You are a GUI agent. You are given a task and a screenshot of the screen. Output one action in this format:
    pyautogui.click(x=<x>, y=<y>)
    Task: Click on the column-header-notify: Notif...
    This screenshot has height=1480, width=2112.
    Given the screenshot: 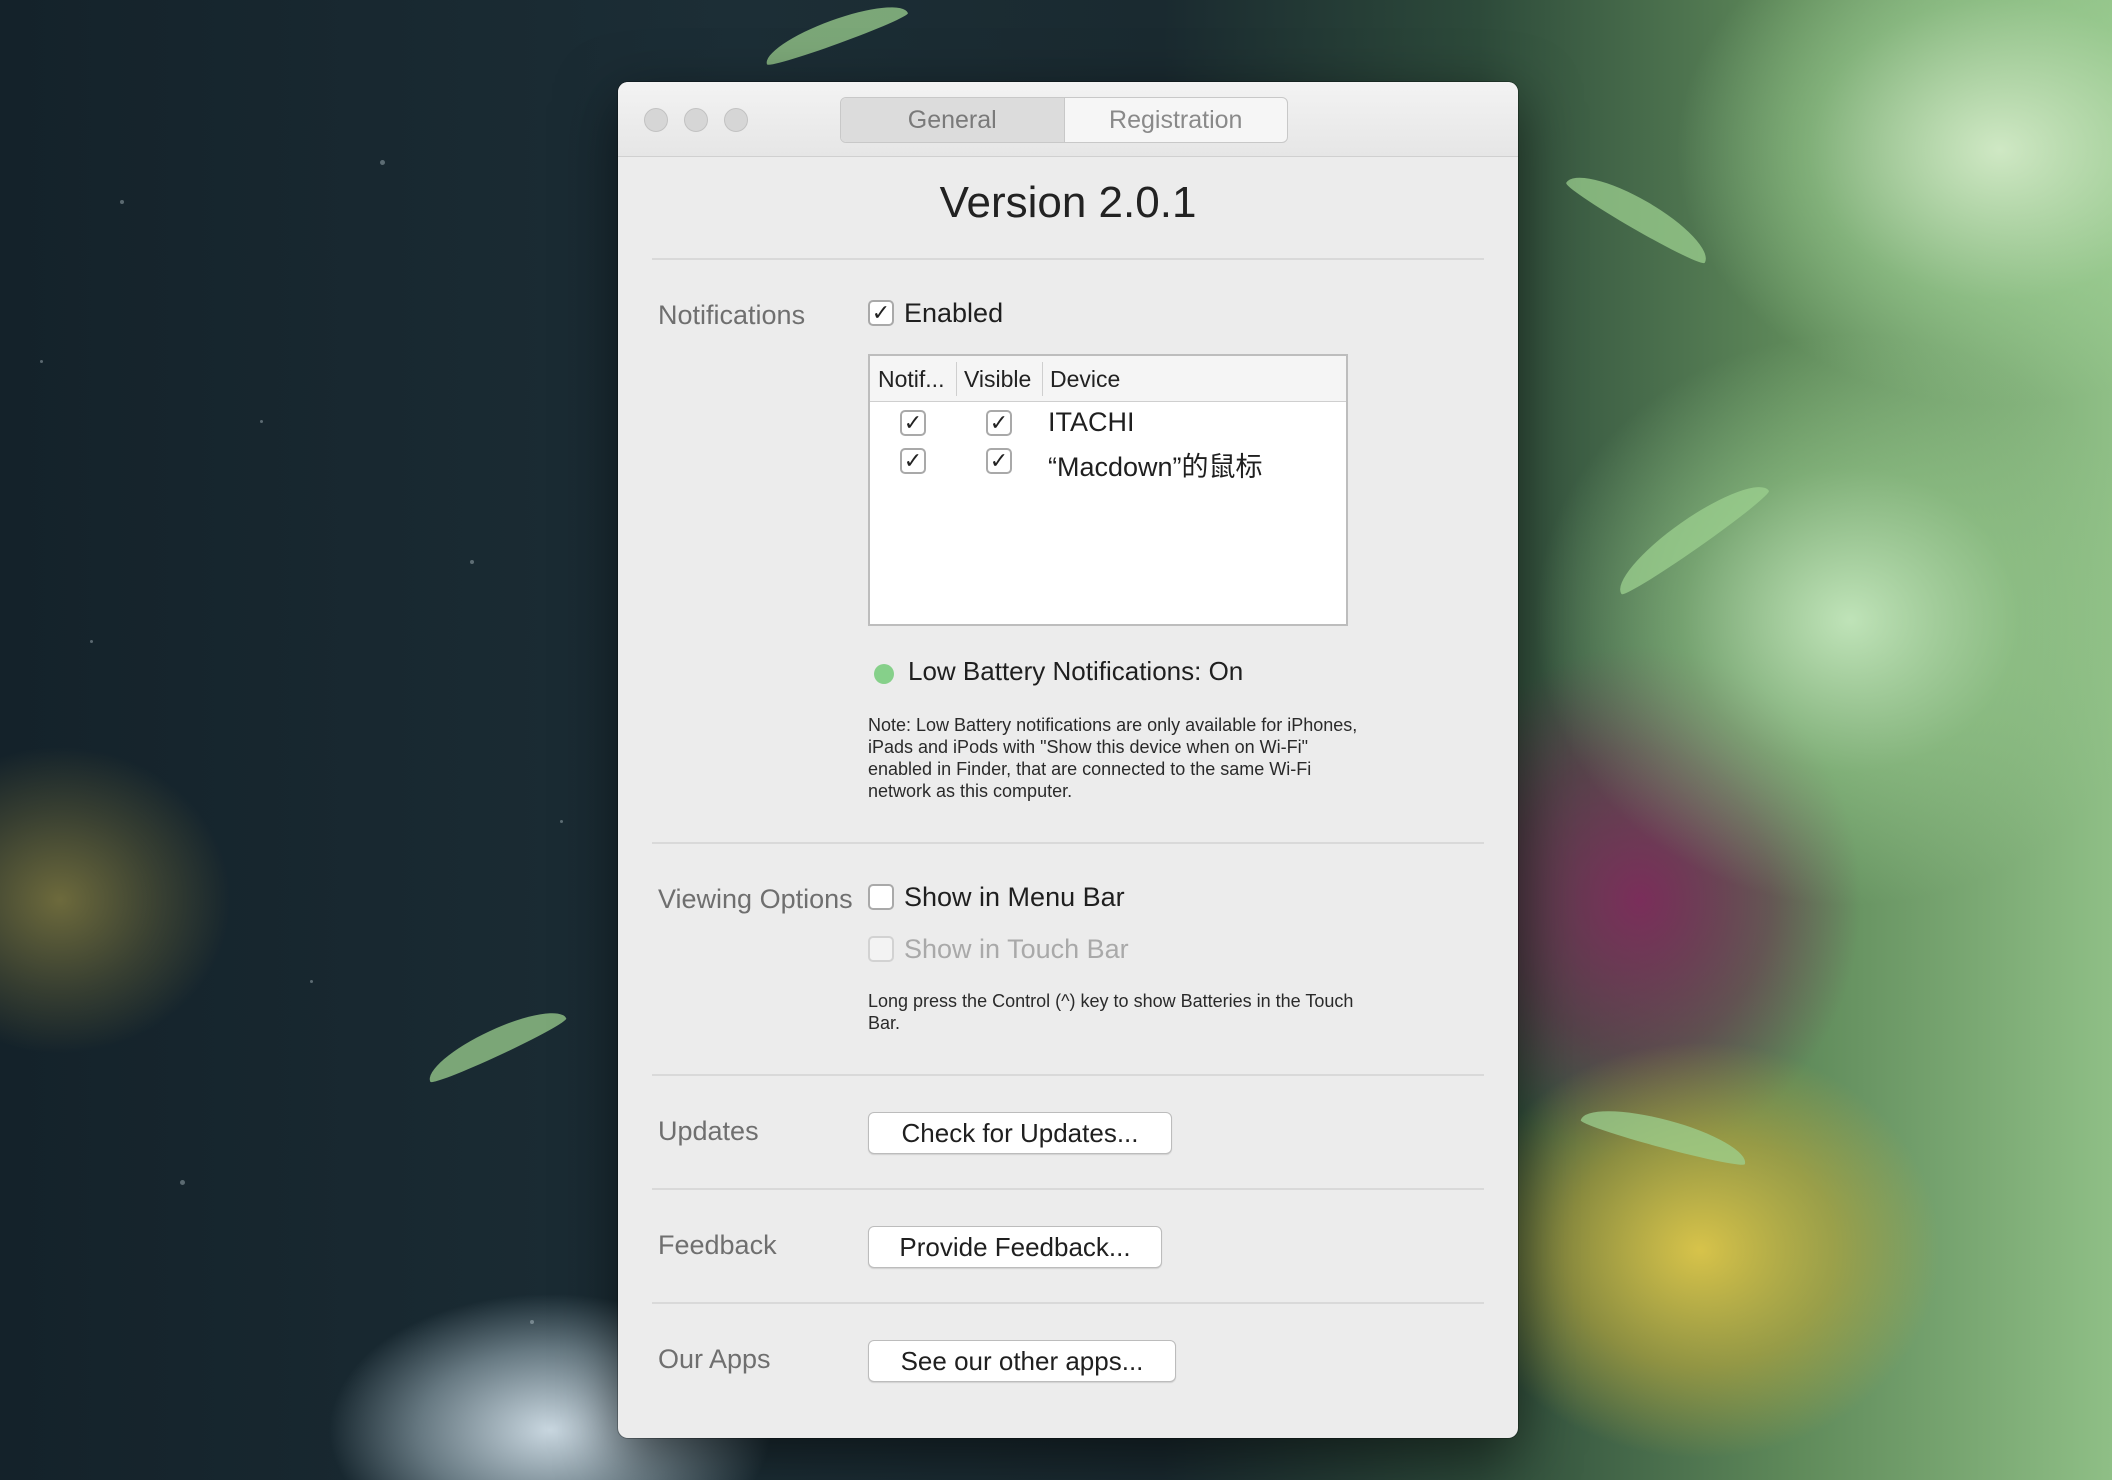 What is the action you would take?
    pyautogui.click(x=920, y=379)
    